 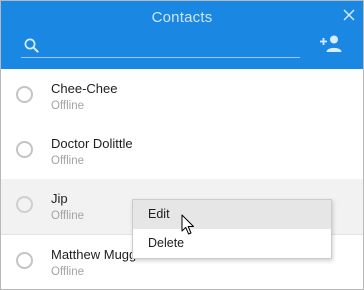 I want to click on add-contact-button, so click(x=331, y=44).